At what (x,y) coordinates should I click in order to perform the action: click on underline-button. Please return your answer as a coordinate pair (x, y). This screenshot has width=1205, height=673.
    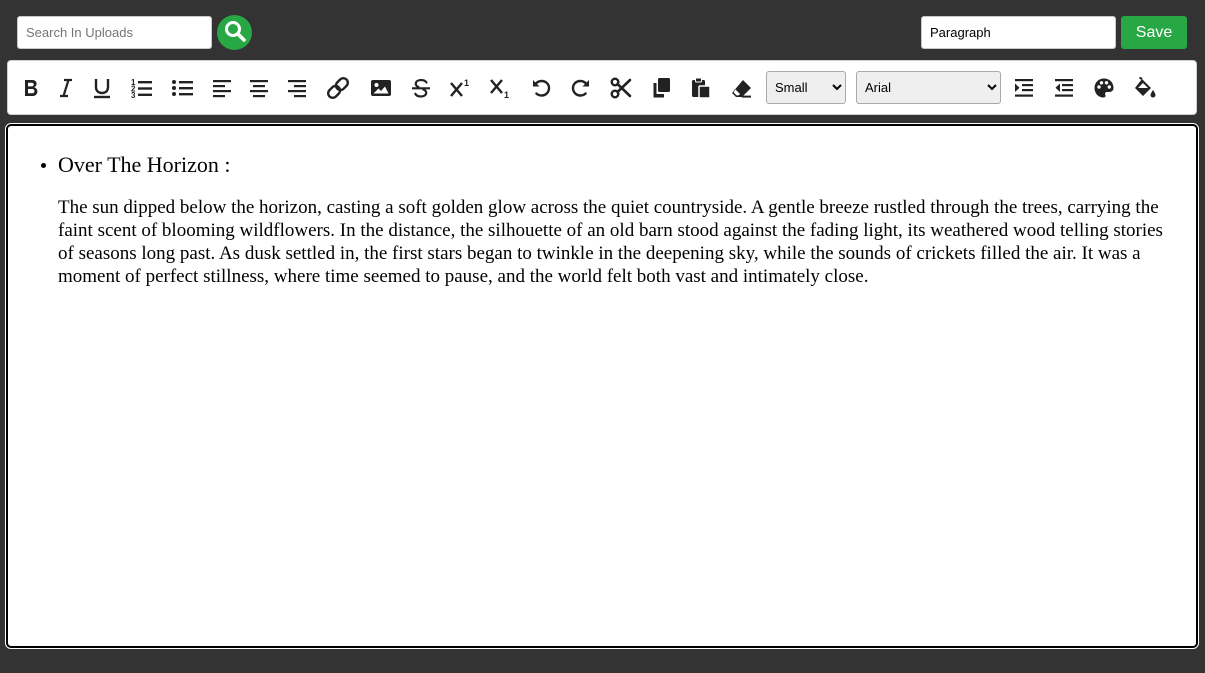
    Looking at the image, I should click on (102, 88).